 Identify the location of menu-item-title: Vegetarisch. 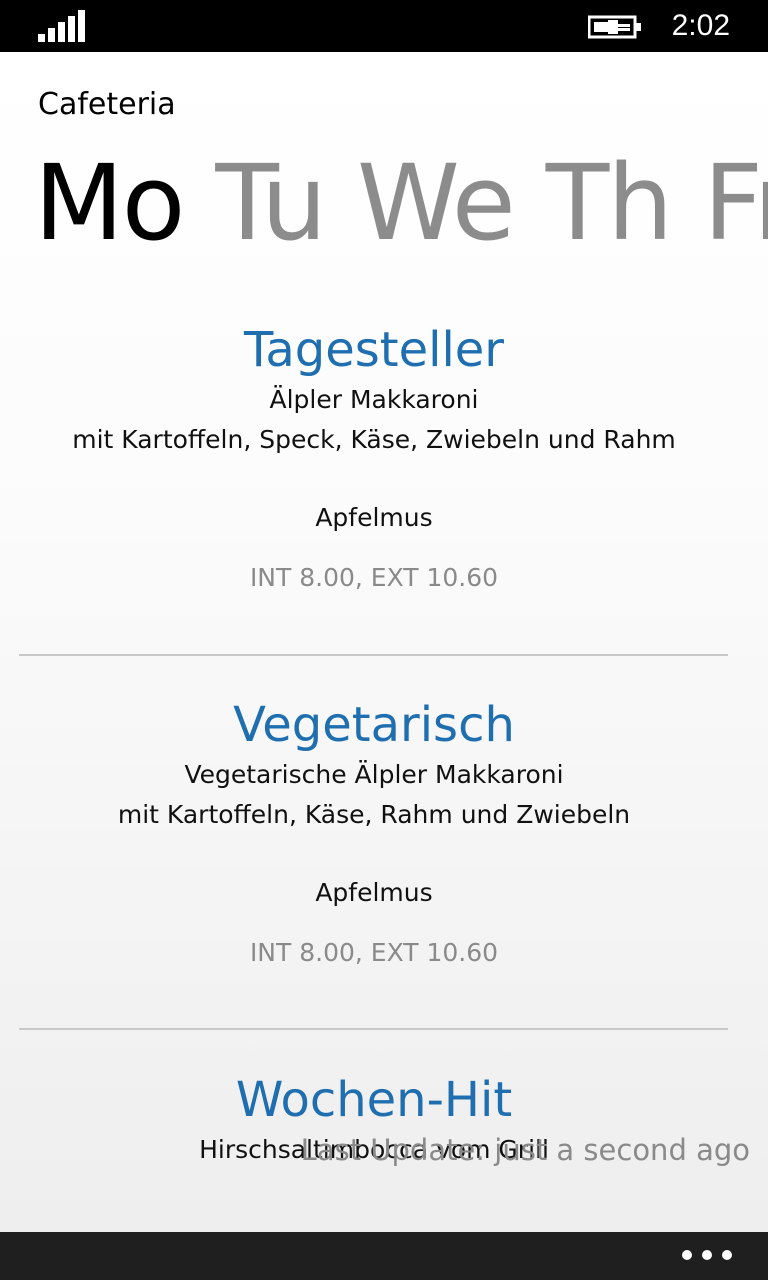
(374, 725).